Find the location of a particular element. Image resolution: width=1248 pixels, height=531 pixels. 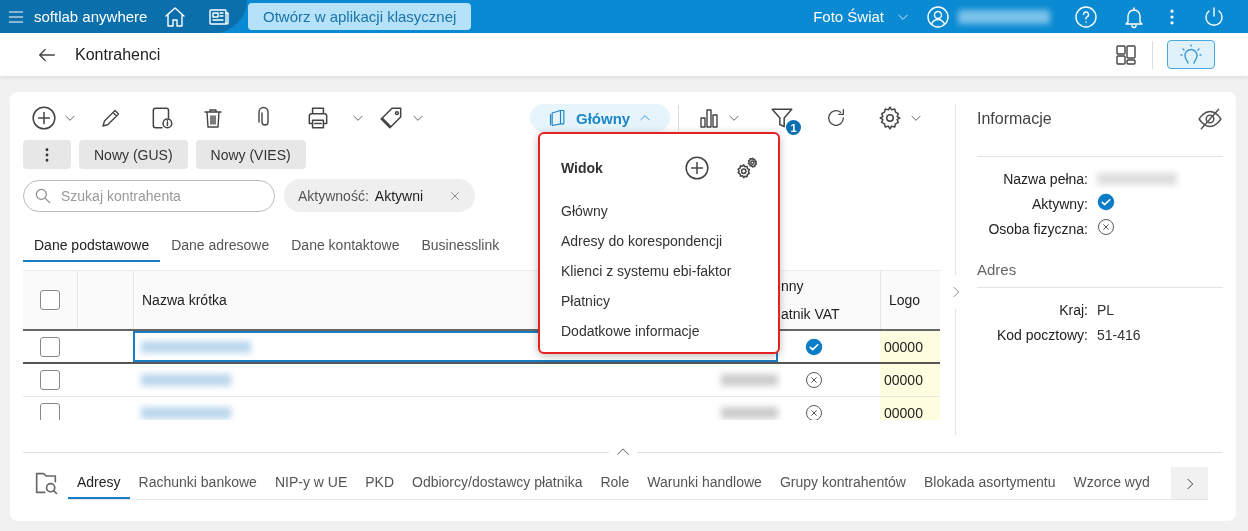

column-header: Nazwa krótka is located at coordinates (184, 300).